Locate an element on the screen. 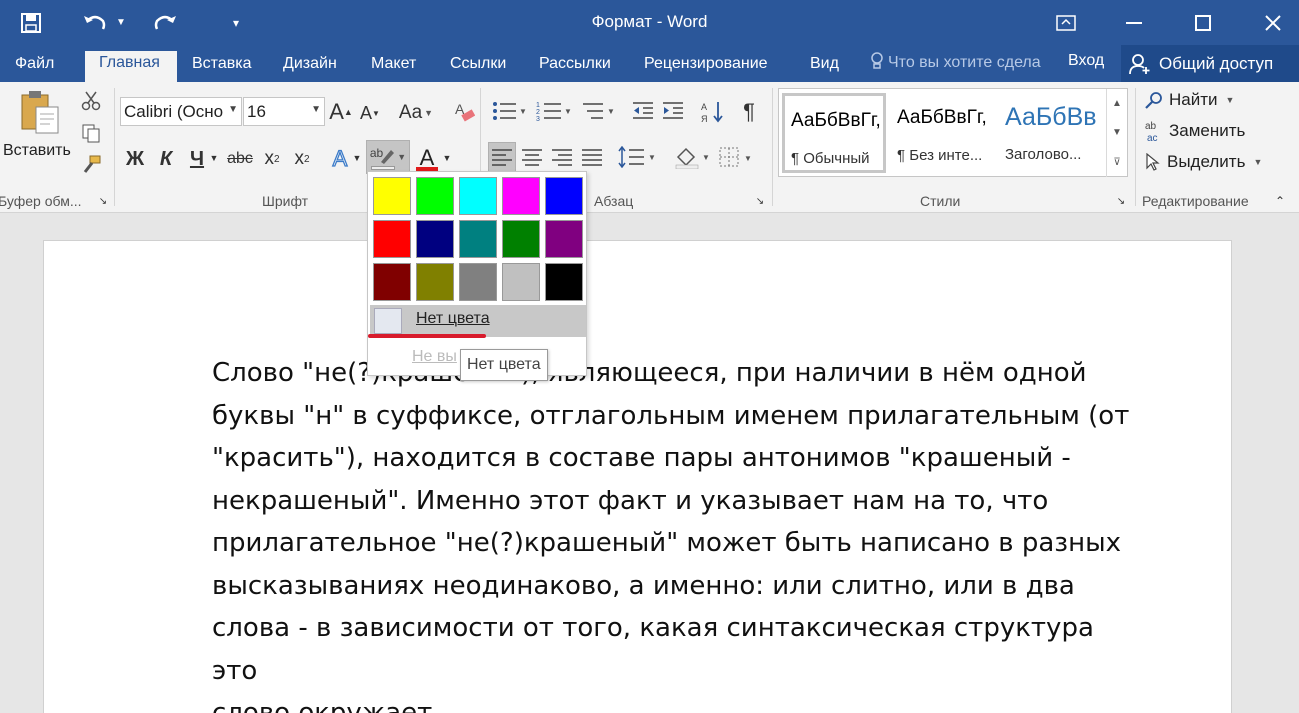 This screenshot has height=713, width=1299. group-divider is located at coordinates (114, 147).